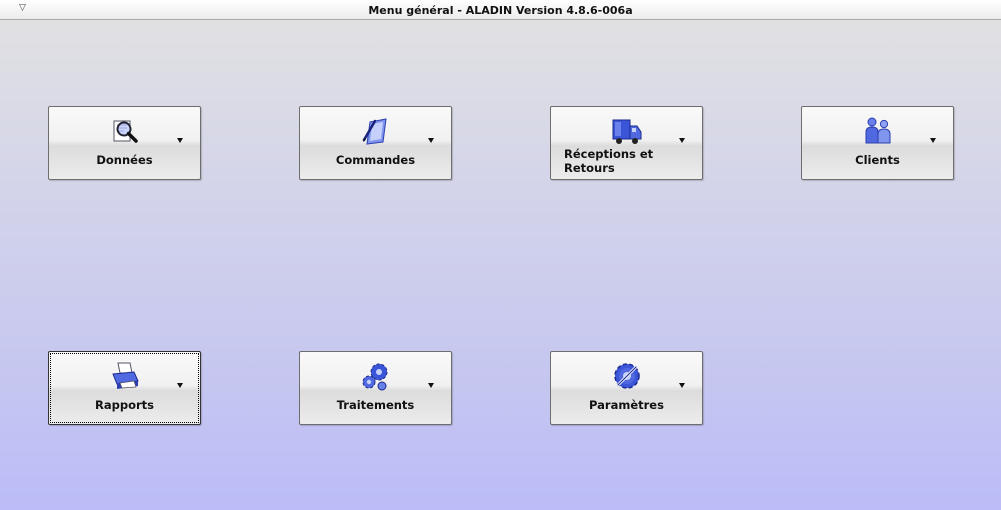 This screenshot has height=510, width=1001. What do you see at coordinates (125, 131) in the screenshot?
I see `magnifier-document-icon` at bounding box center [125, 131].